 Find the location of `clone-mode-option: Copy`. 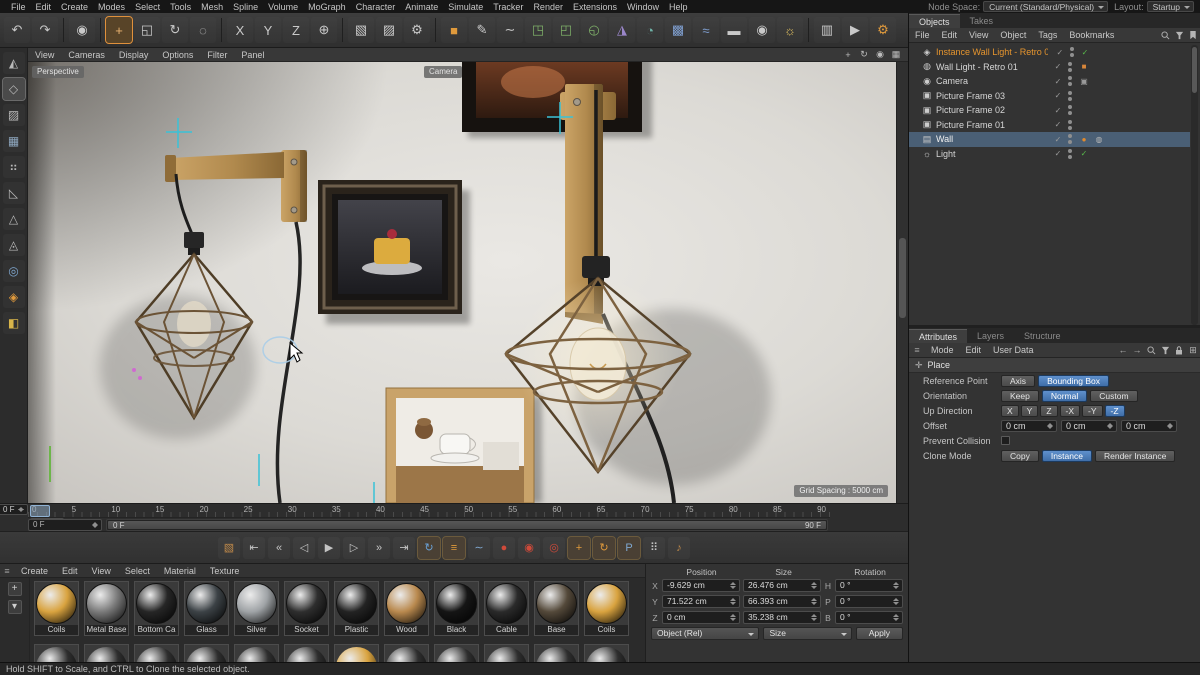

clone-mode-option: Copy is located at coordinates (1020, 455).